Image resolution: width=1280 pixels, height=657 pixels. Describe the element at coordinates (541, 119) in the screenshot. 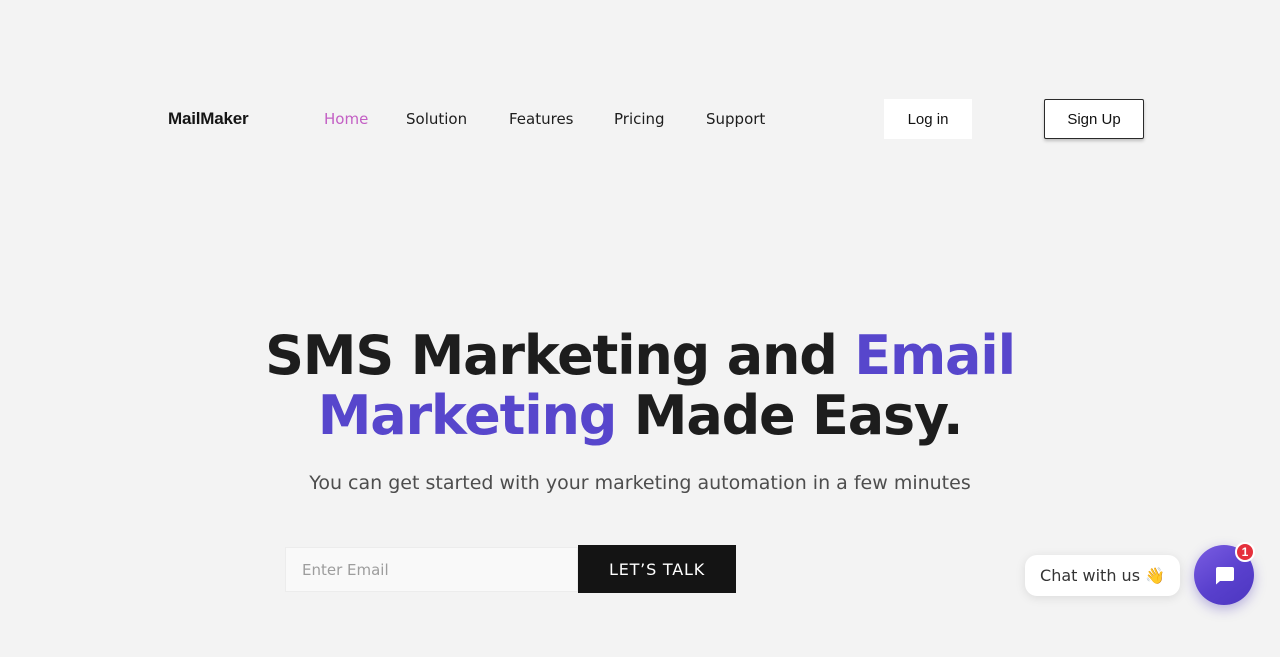

I see `nav-item-features: Features` at that location.